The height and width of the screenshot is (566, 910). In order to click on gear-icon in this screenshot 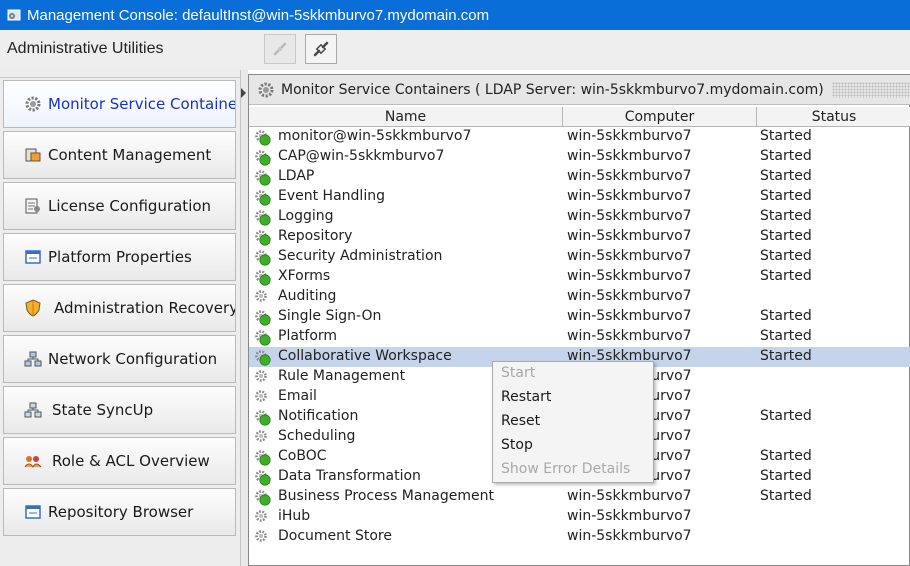, I will do `click(266, 89)`.